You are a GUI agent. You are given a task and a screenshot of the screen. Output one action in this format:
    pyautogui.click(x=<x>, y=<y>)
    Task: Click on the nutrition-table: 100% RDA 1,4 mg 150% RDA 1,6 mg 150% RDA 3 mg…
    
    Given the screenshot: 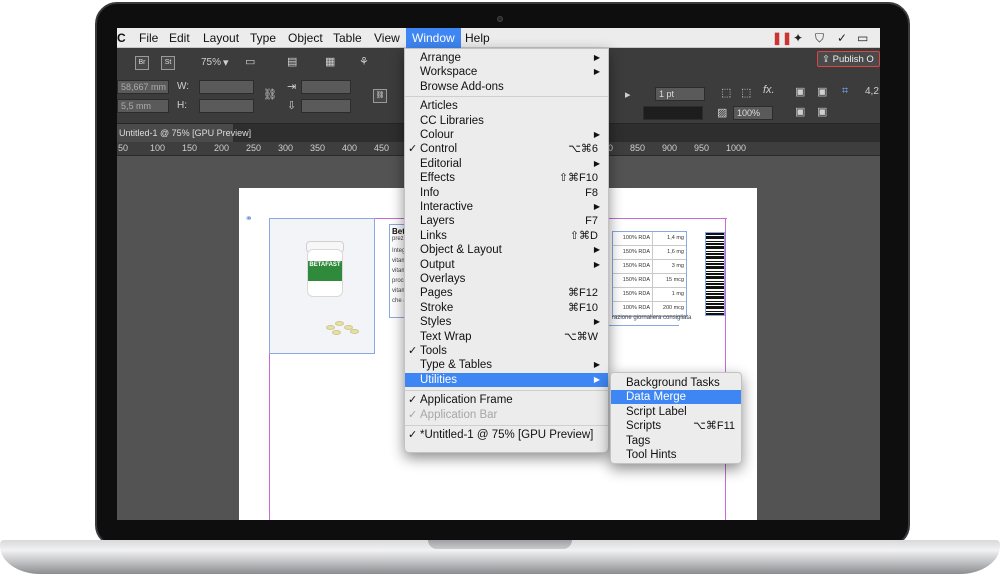 What is the action you would take?
    pyautogui.click(x=649, y=274)
    